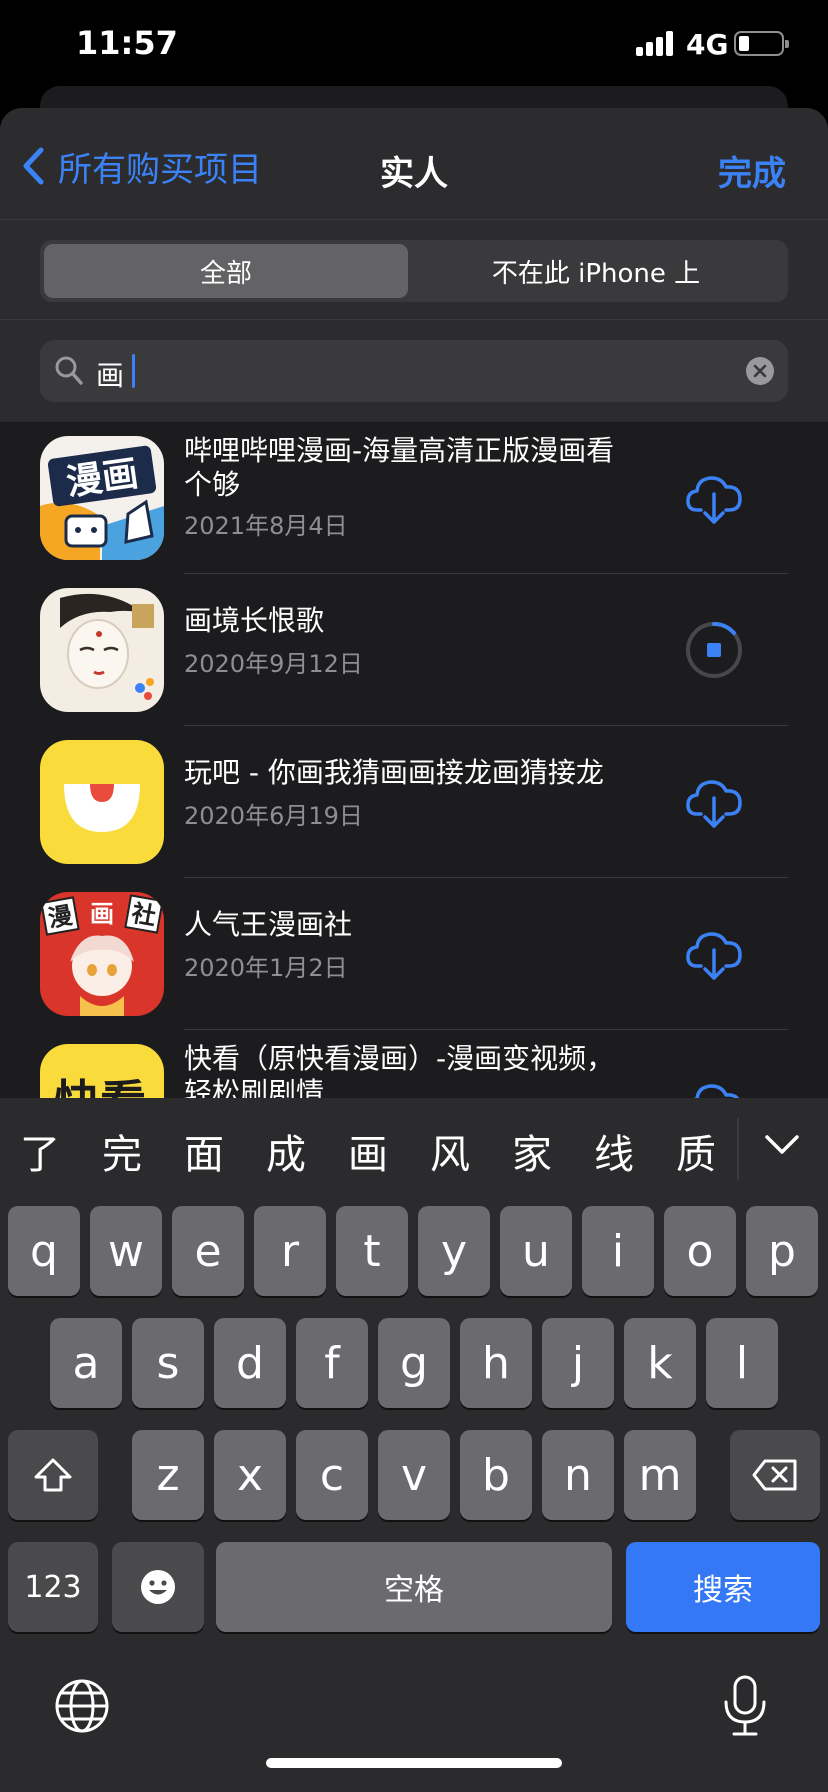  Describe the element at coordinates (414, 954) in the screenshot. I see `list-item: 漫 画 社 人气王漫画社 2020年1月2日` at that location.